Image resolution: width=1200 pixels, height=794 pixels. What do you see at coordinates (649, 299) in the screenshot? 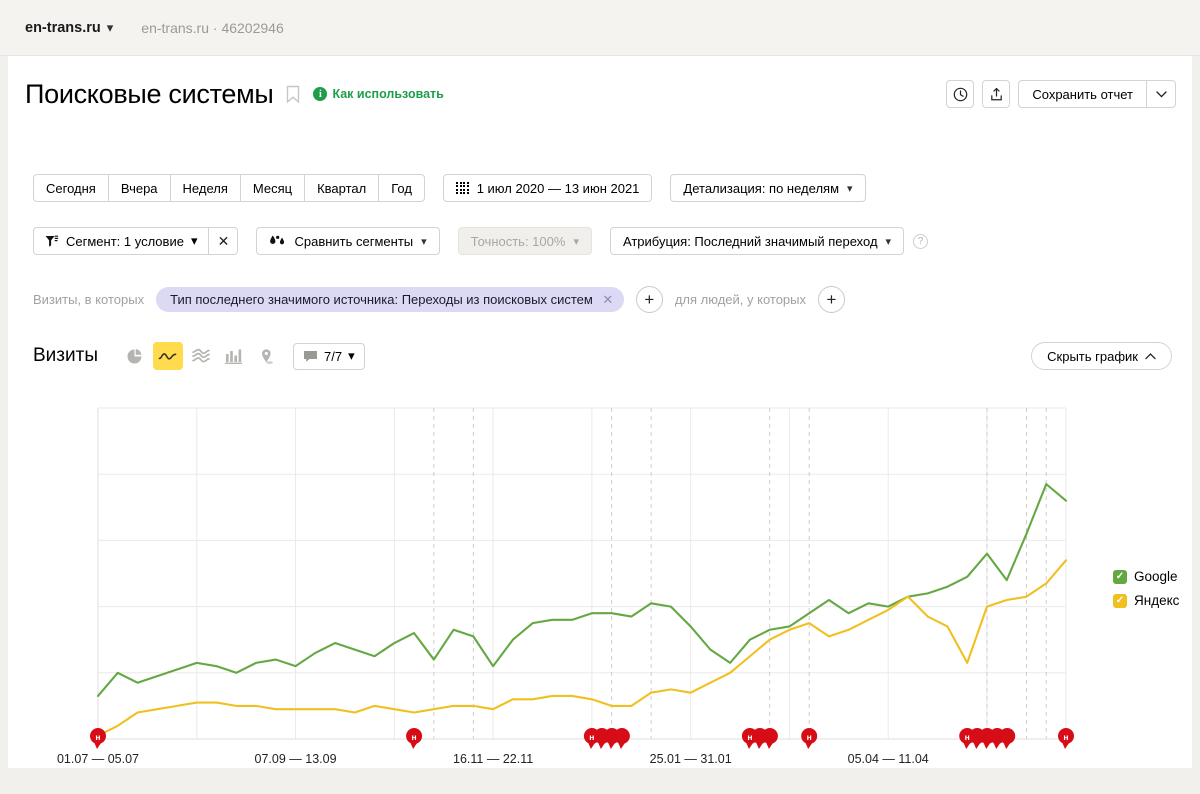
I see `add-visit-condition-button: +` at bounding box center [649, 299].